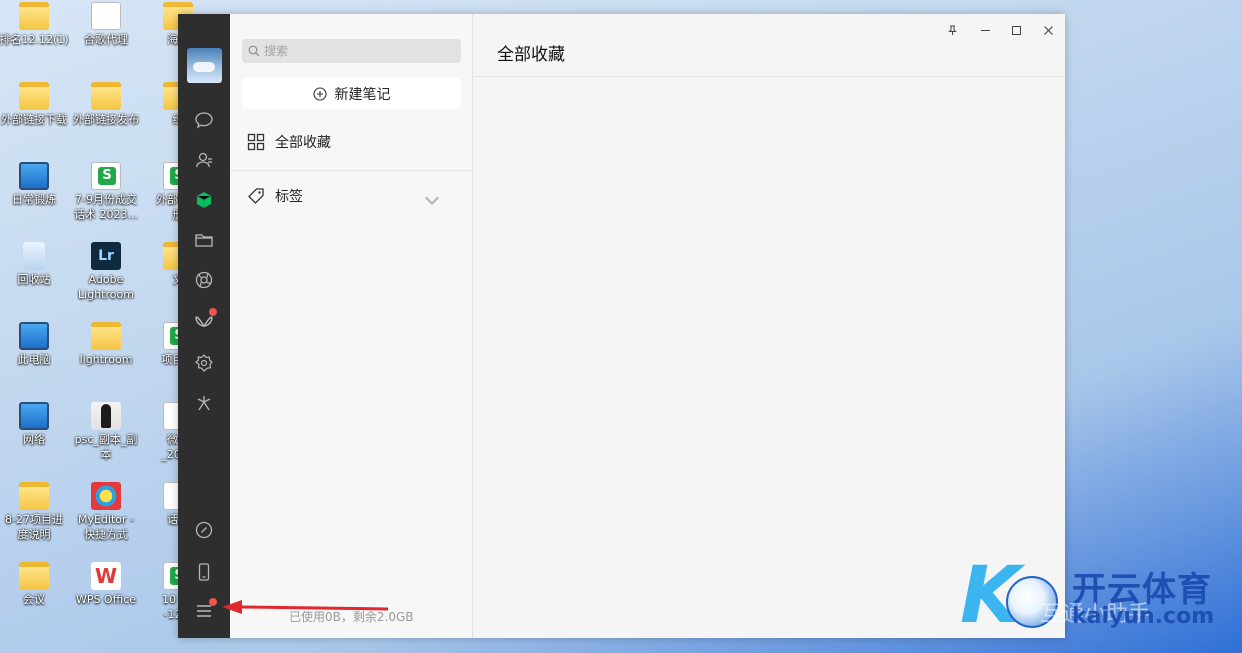 The height and width of the screenshot is (653, 1242). I want to click on grid-icon, so click(256, 142).